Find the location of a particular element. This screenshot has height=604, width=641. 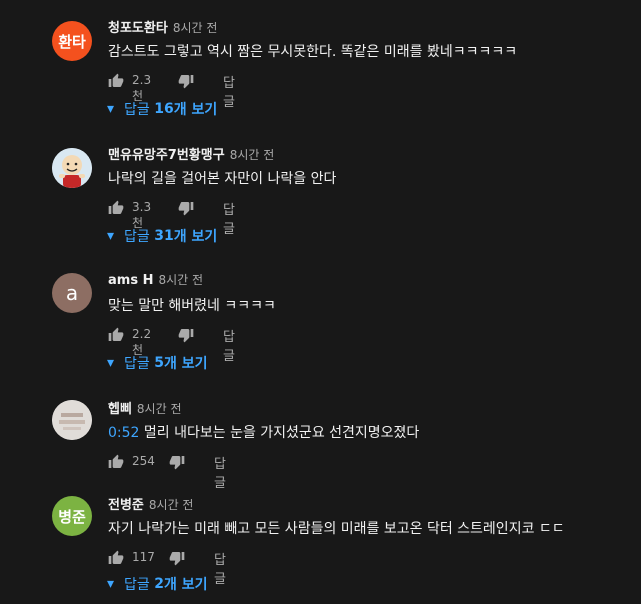

view-replies-button: ▾ 답글 31 개 보기 is located at coordinates (162, 236).